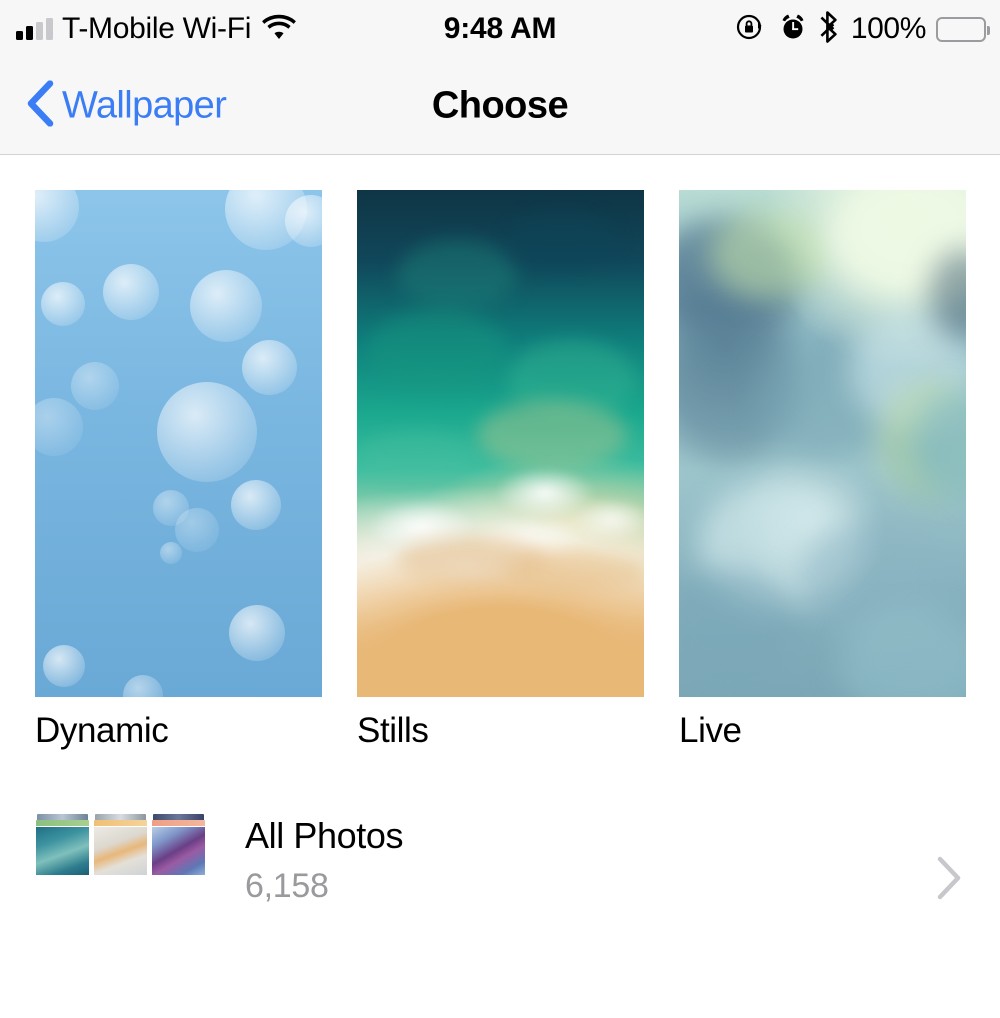 This screenshot has width=1000, height=1018. Describe the element at coordinates (710, 730) in the screenshot. I see `wallpaper-category-label: Live` at that location.